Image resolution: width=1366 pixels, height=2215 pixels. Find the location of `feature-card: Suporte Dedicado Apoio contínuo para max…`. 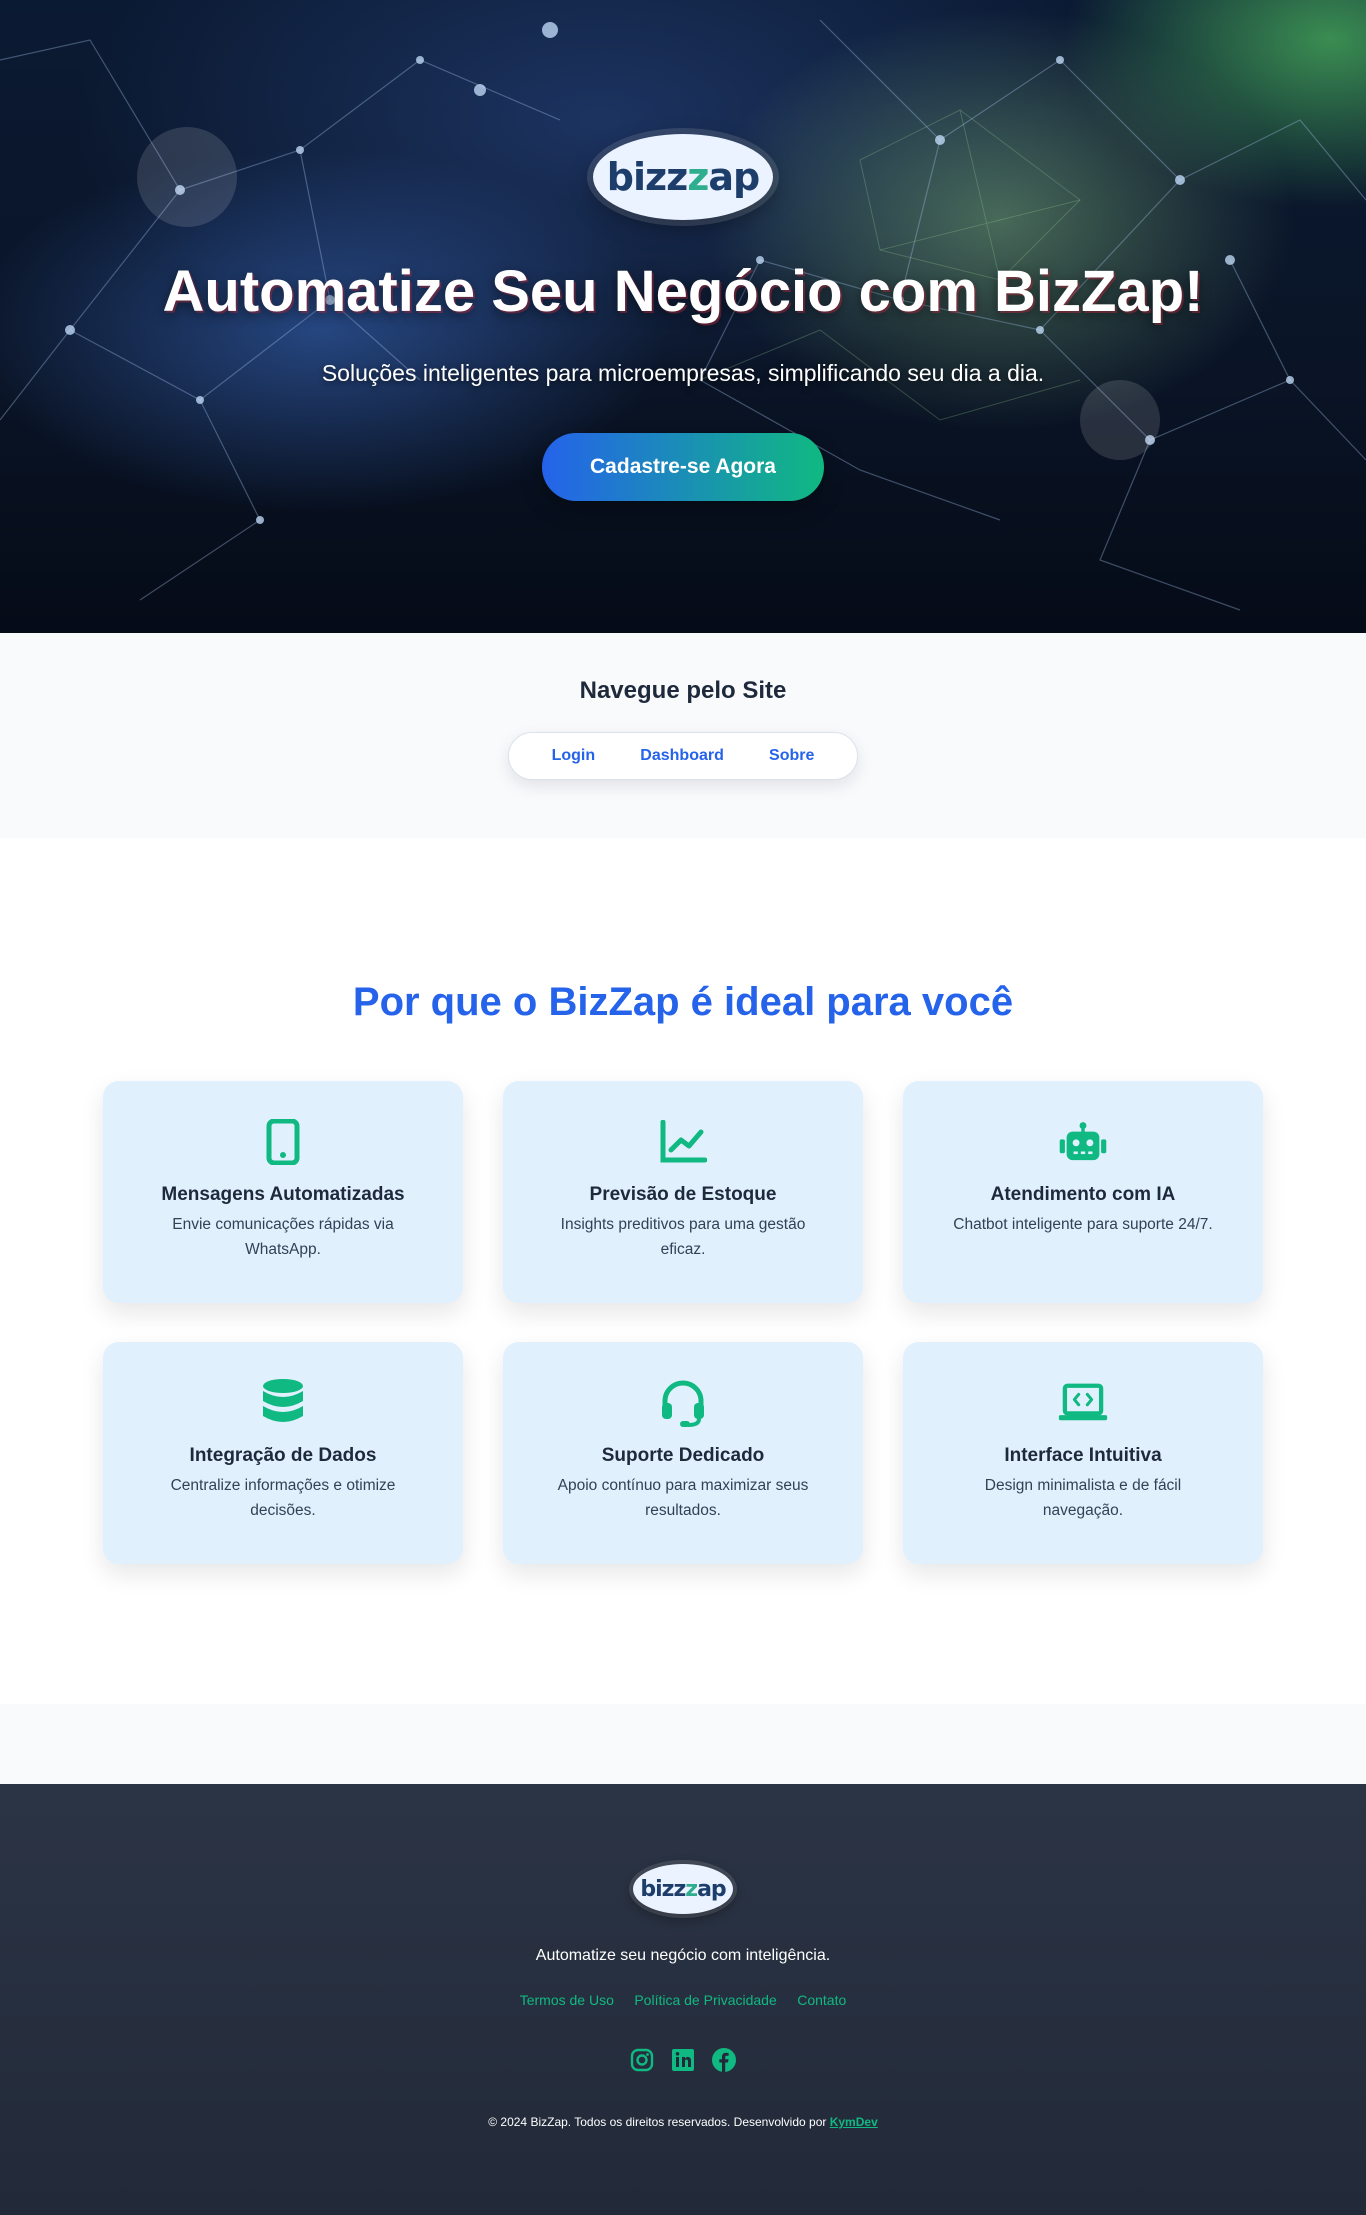

feature-card: Suporte Dedicado Apoio contínuo para max… is located at coordinates (683, 1453).